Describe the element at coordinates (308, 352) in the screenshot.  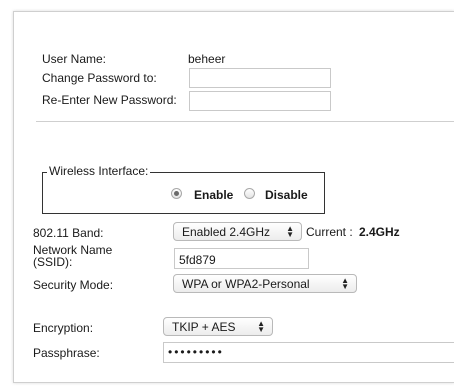
I see `passphrase-input: •••••••••` at that location.